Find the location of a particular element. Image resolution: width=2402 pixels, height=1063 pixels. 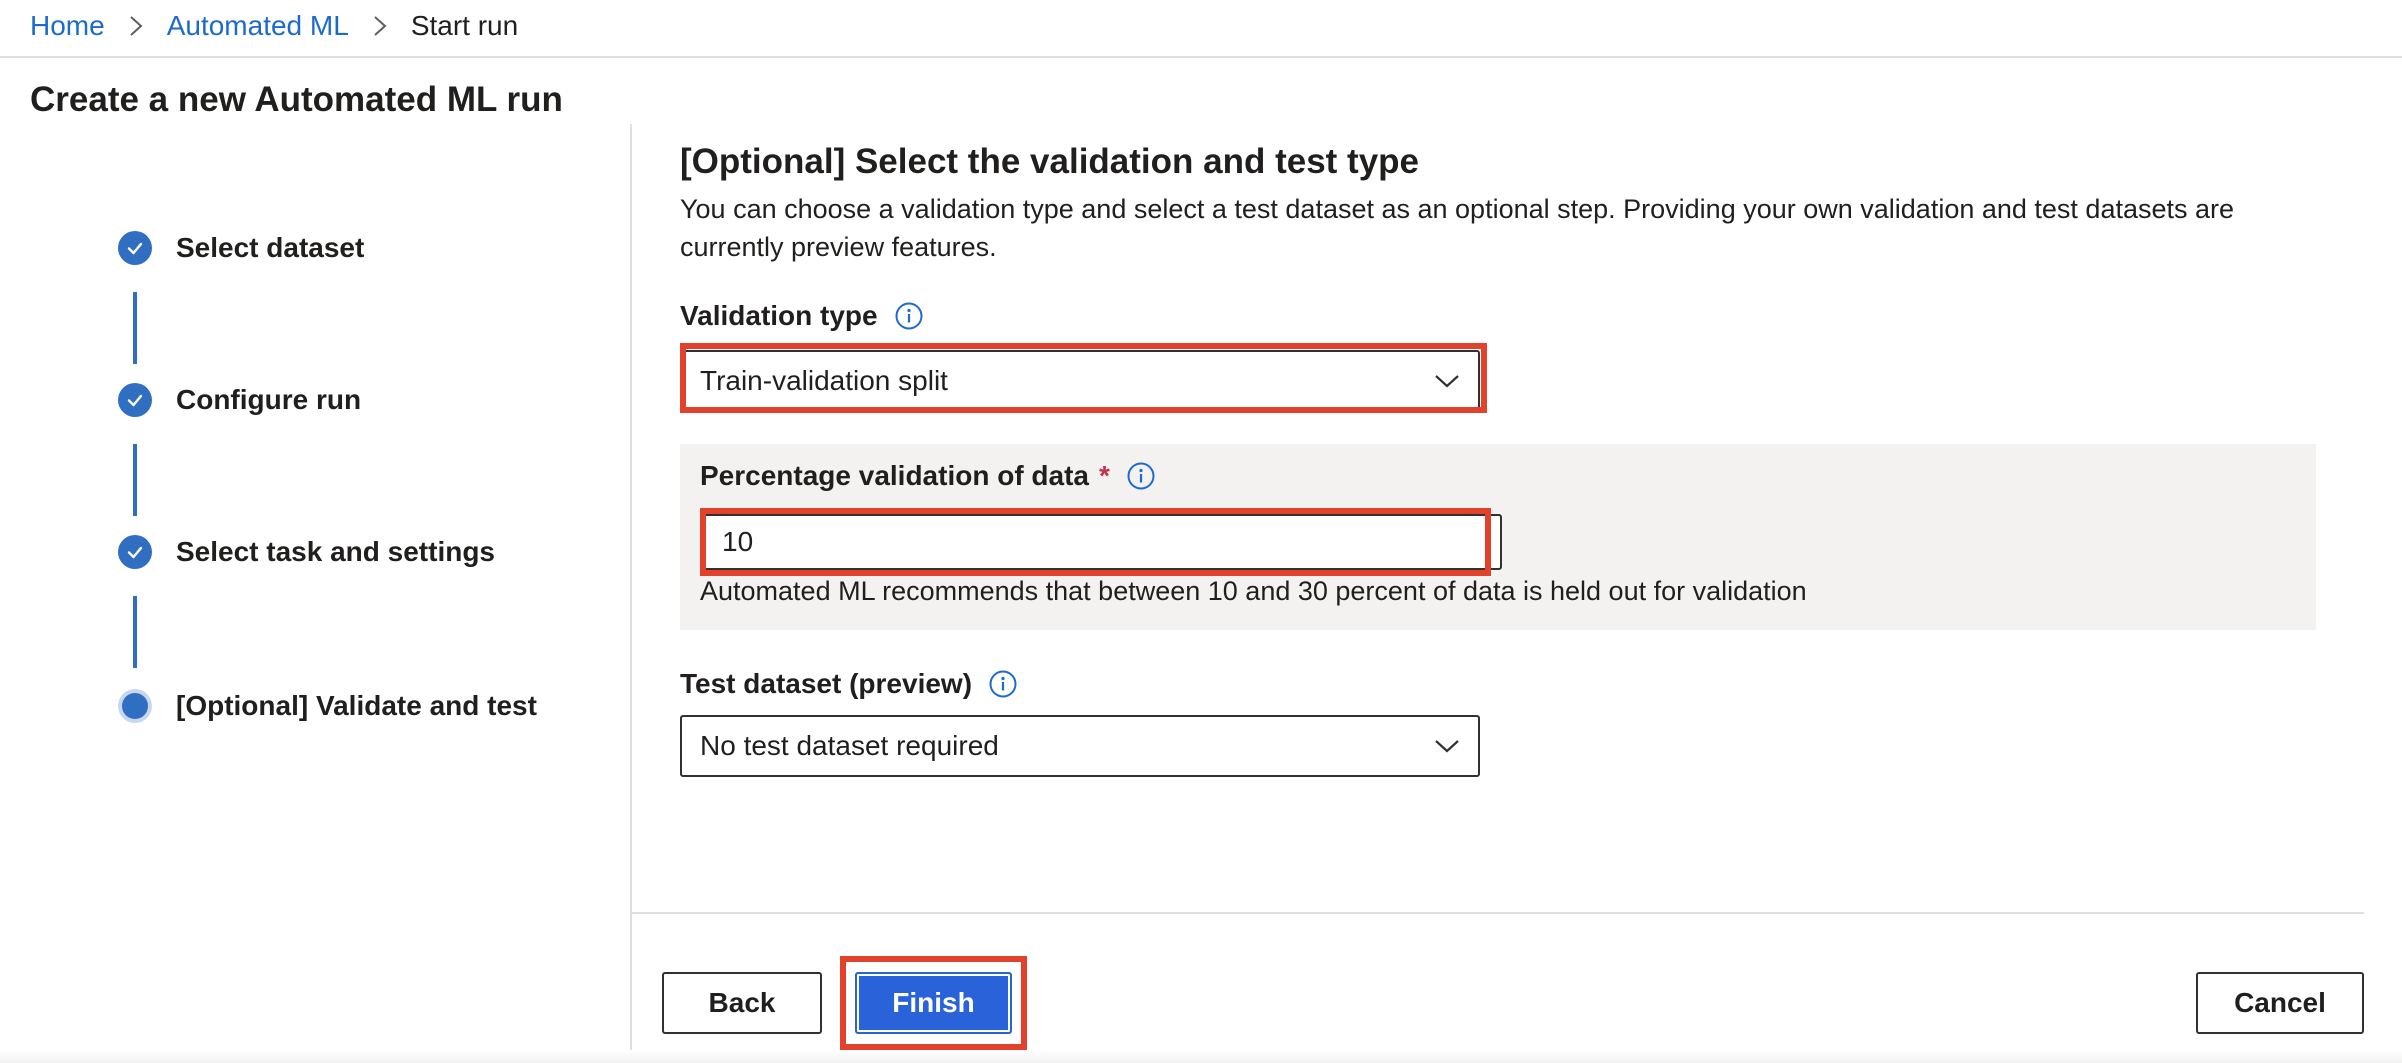

breadcrumb-automated-ml-link: Automated ML is located at coordinates (258, 26).